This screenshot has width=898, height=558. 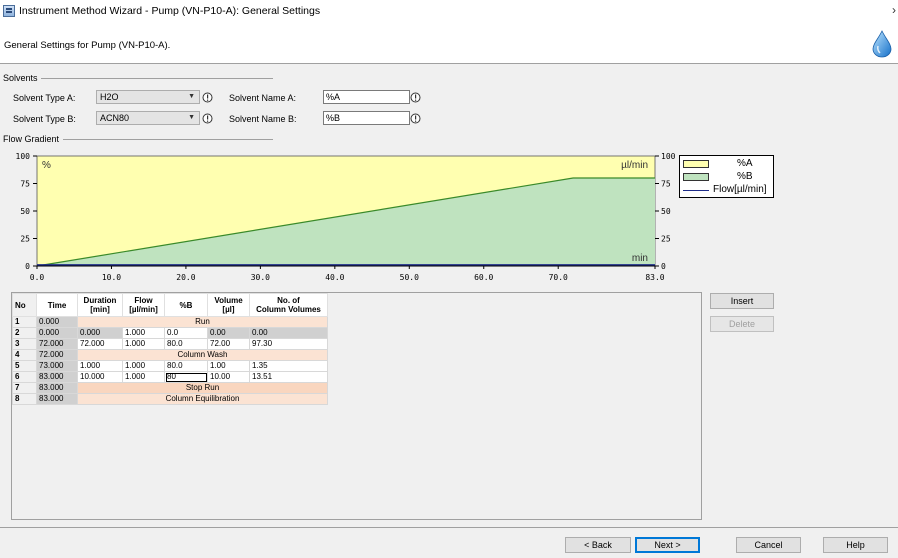 What do you see at coordinates (696, 177) in the screenshot?
I see `legend-swatch-b` at bounding box center [696, 177].